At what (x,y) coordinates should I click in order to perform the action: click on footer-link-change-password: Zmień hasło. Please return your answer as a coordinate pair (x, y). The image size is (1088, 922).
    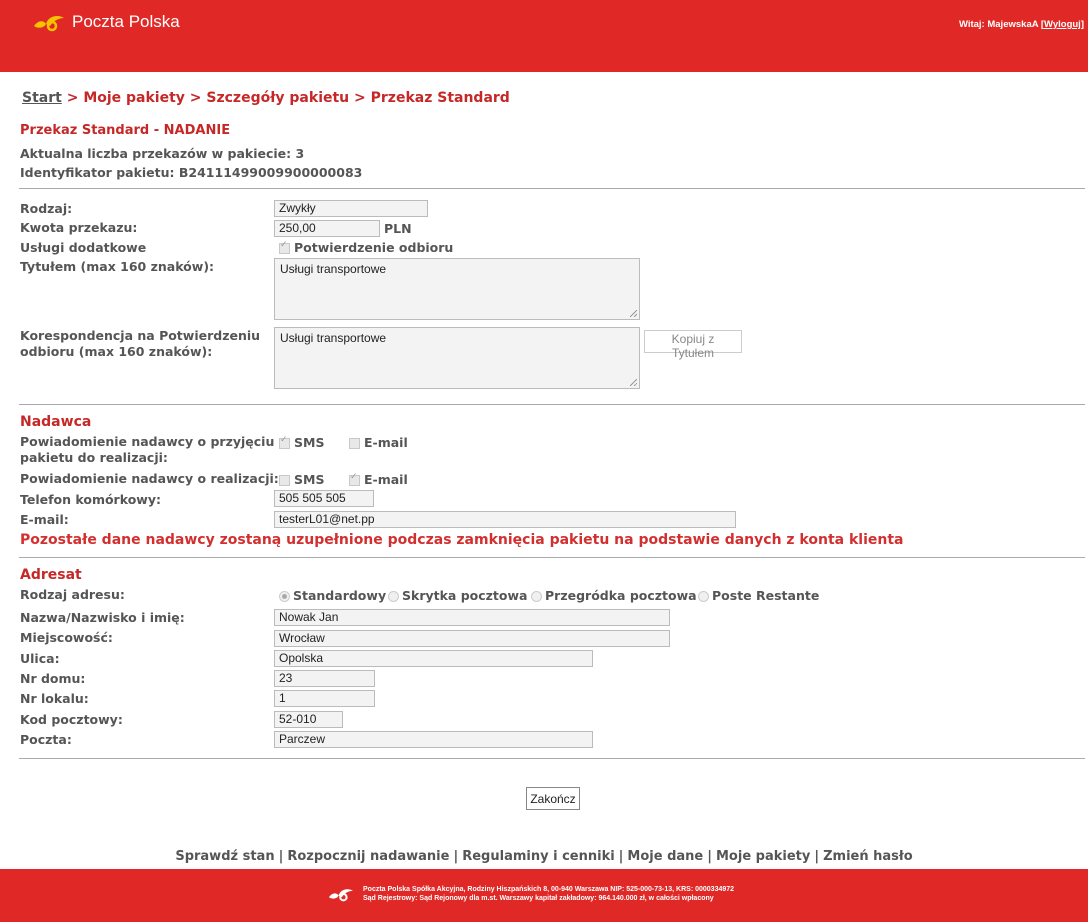
    Looking at the image, I should click on (868, 856).